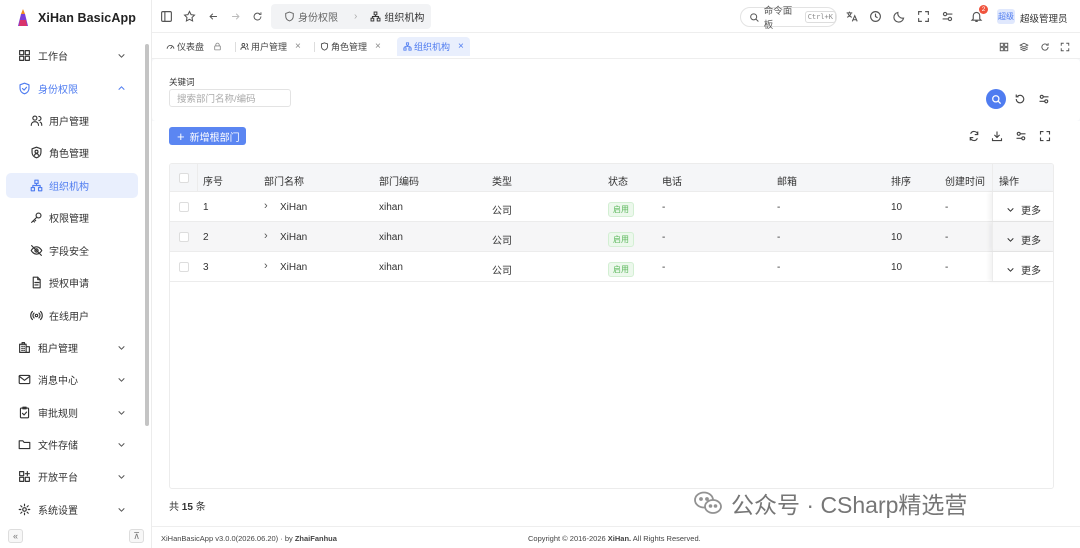 The width and height of the screenshot is (1080, 548). What do you see at coordinates (72, 509) in the screenshot?
I see `sidebar-item-gear: 系统设置` at bounding box center [72, 509].